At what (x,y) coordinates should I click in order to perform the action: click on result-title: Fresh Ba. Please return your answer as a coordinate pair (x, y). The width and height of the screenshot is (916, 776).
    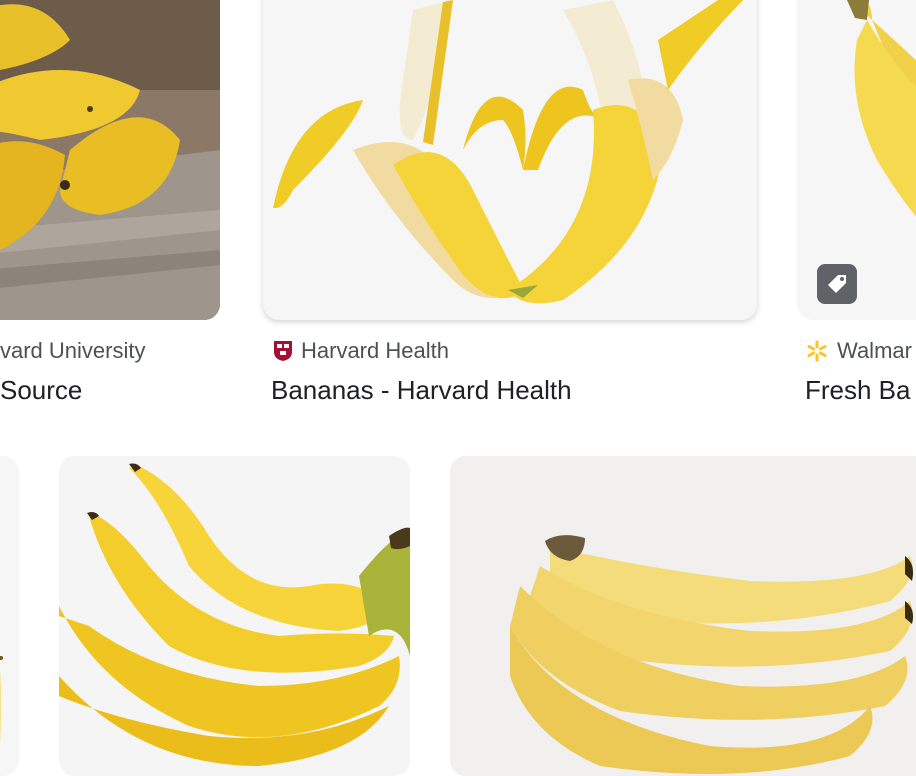
    Looking at the image, I should click on (858, 390).